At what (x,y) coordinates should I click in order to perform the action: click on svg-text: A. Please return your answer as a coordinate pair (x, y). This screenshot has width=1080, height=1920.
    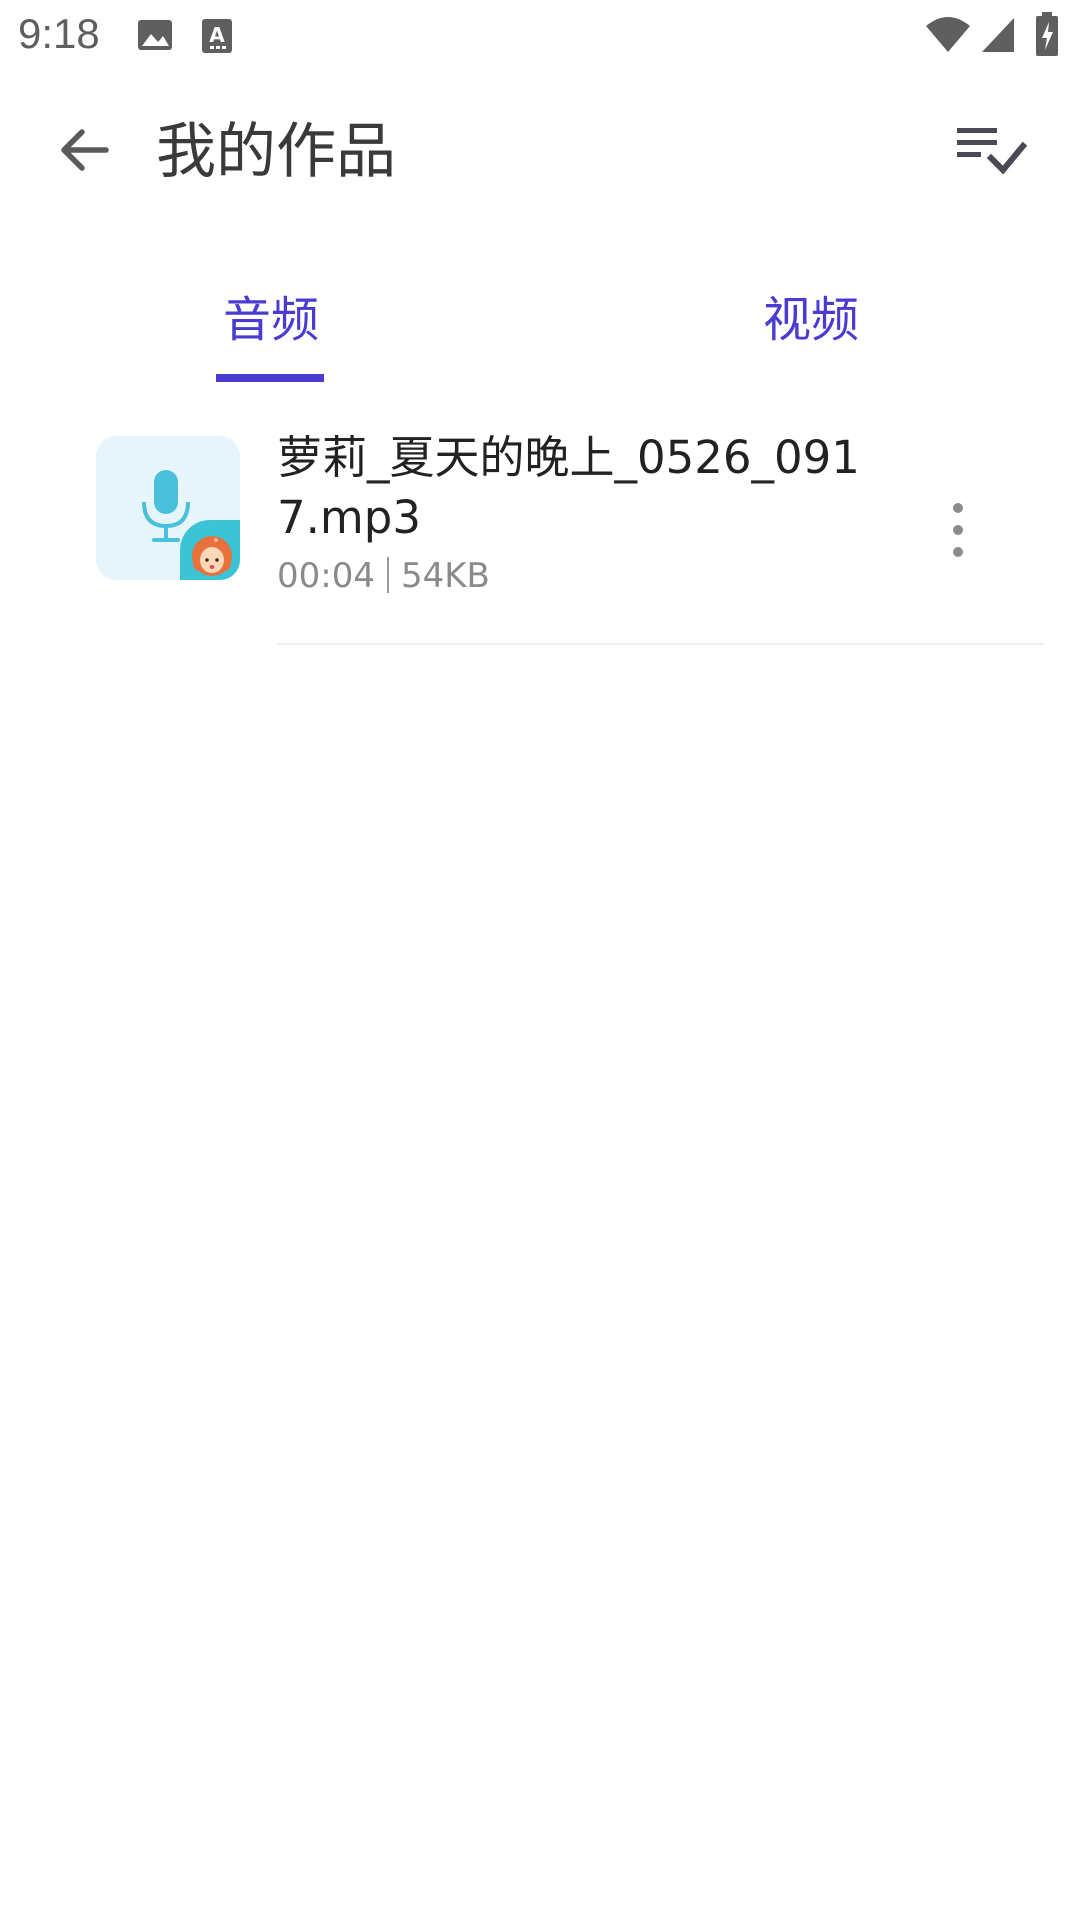
    Looking at the image, I should click on (217, 35).